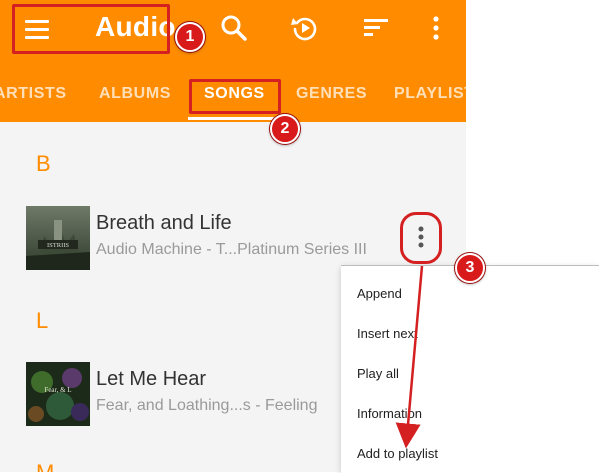 The height and width of the screenshot is (473, 599). What do you see at coordinates (190, 37) in the screenshot?
I see `annotation-callout-1: 1` at bounding box center [190, 37].